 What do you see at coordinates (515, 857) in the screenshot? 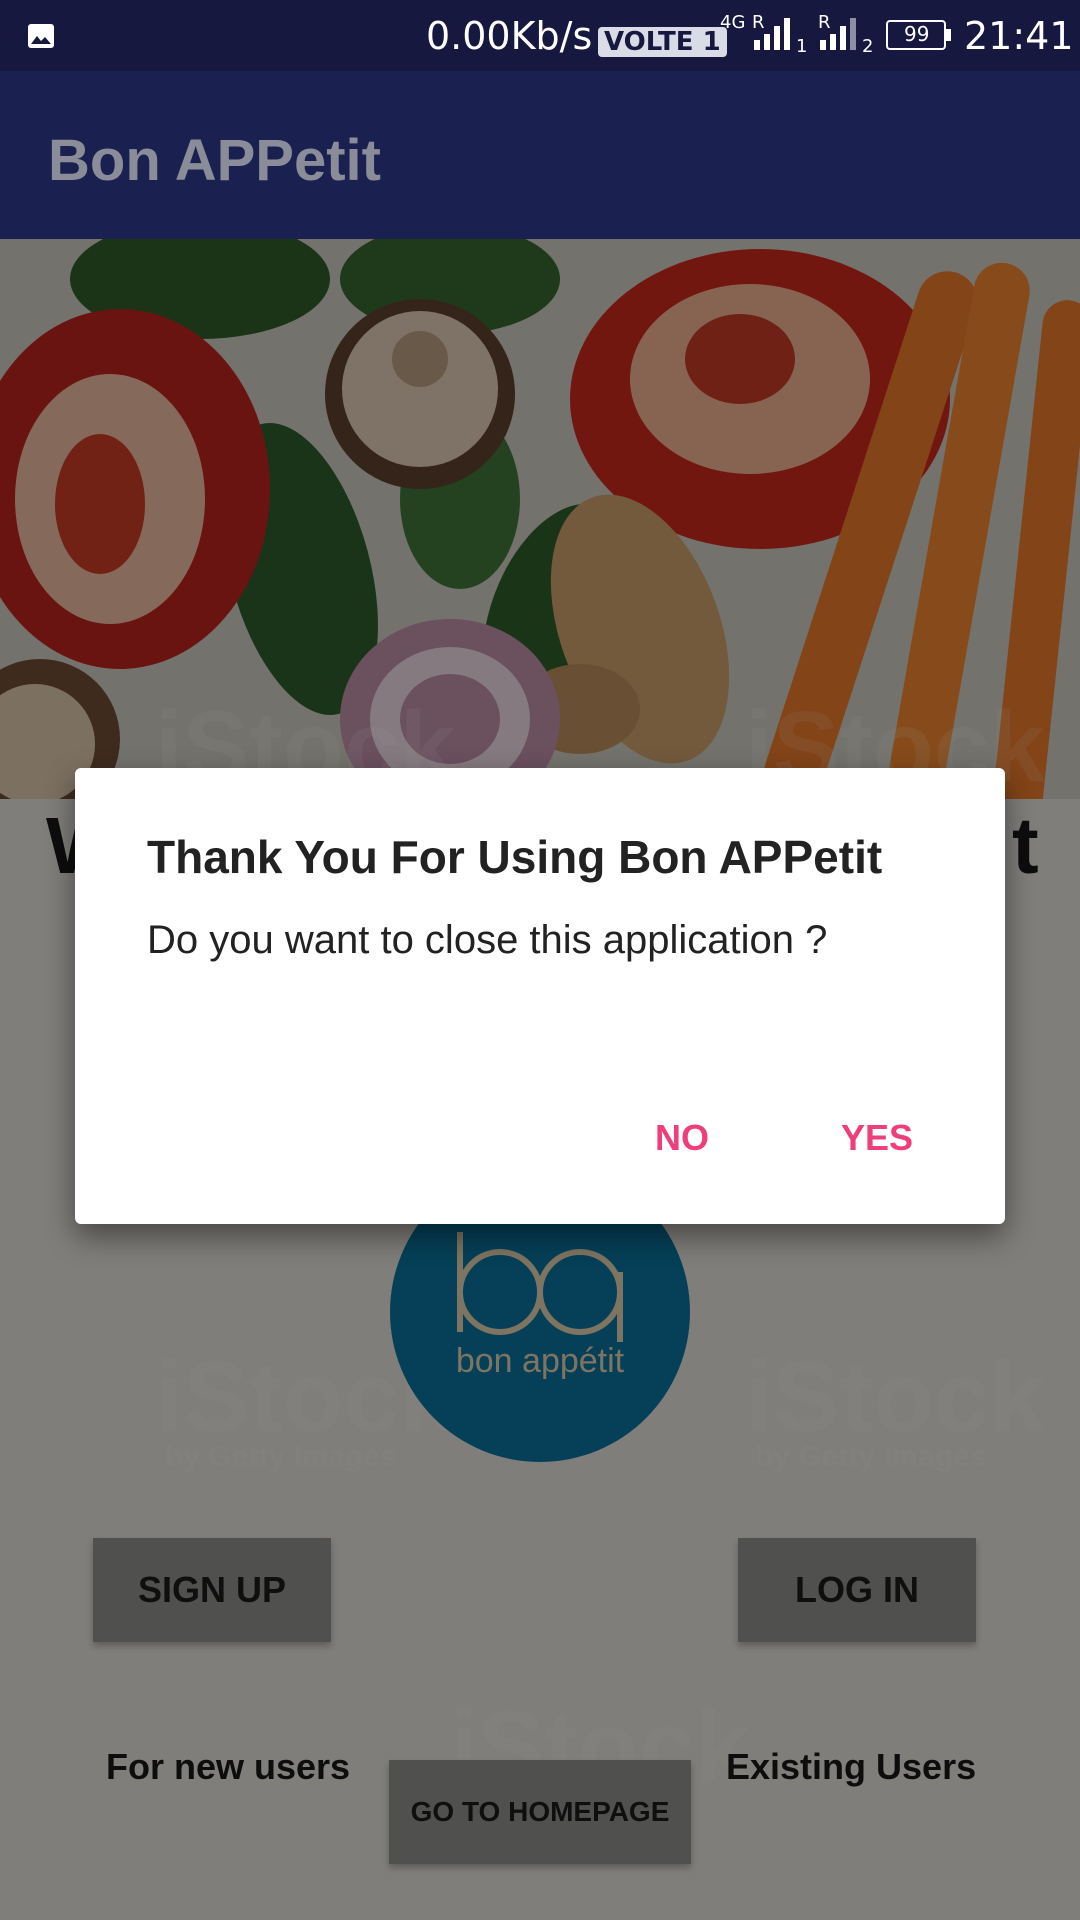
I see `dialog-title: Thank You For Using Bon APPetit` at bounding box center [515, 857].